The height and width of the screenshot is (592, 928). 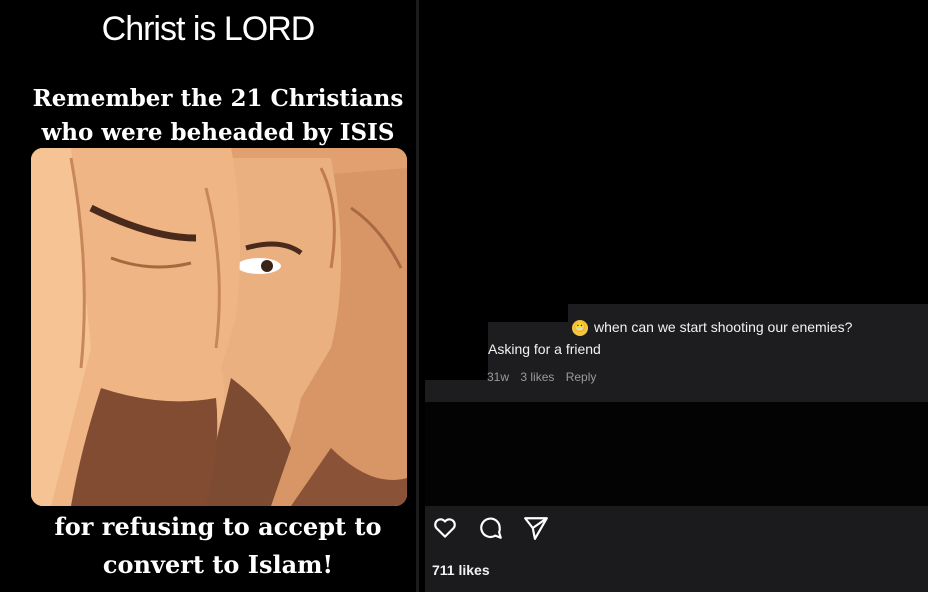 What do you see at coordinates (528, 313) in the screenshot?
I see `redacted-username` at bounding box center [528, 313].